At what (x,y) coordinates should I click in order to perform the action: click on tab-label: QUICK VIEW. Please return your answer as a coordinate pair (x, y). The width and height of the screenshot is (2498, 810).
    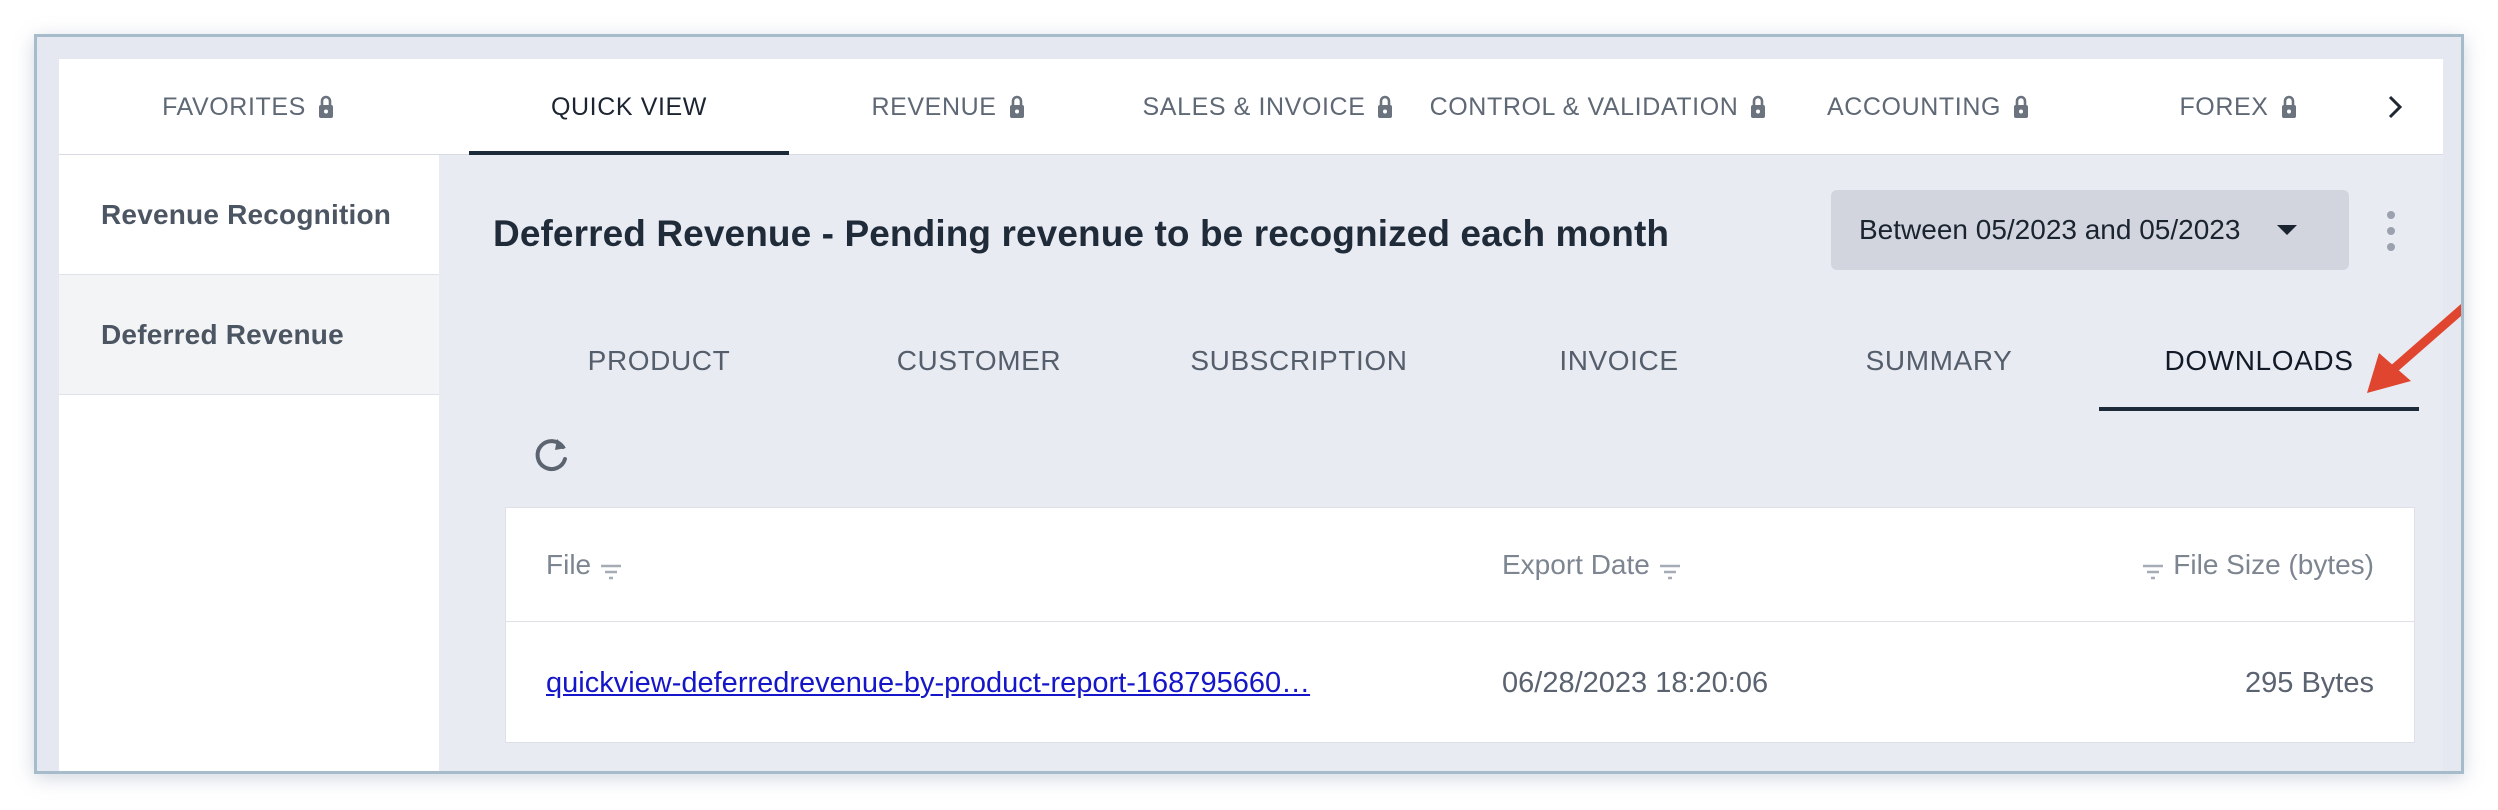
    Looking at the image, I should click on (628, 106).